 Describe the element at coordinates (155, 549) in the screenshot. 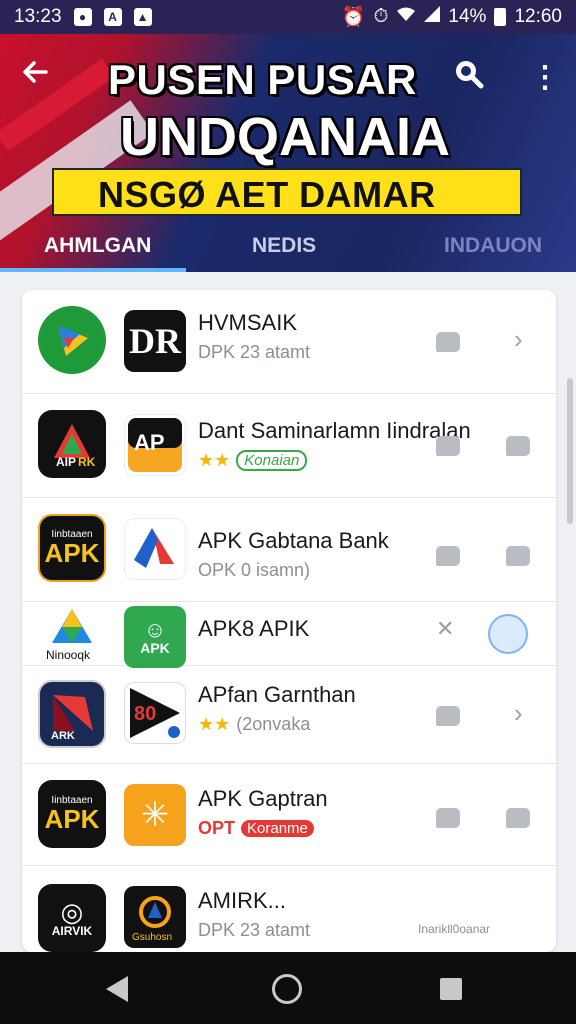

I see `blue-arrow-icon` at that location.